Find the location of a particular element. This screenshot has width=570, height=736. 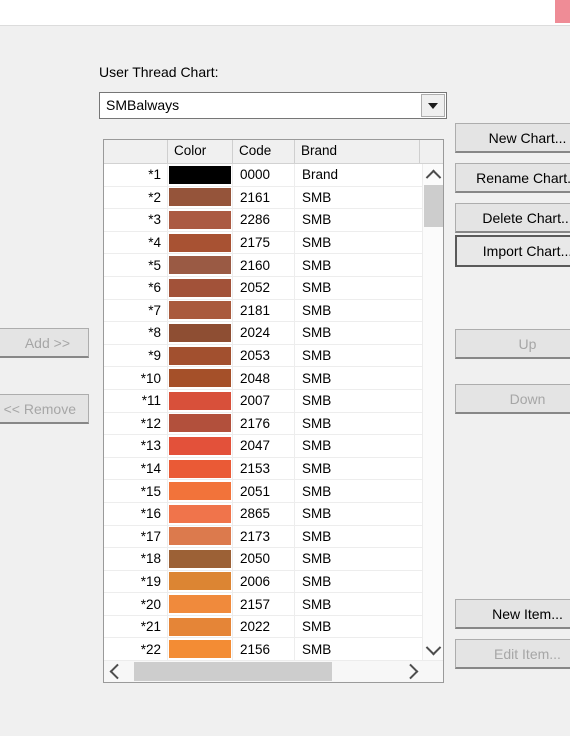

table-row: *18 2050 SMB is located at coordinates (263, 559).